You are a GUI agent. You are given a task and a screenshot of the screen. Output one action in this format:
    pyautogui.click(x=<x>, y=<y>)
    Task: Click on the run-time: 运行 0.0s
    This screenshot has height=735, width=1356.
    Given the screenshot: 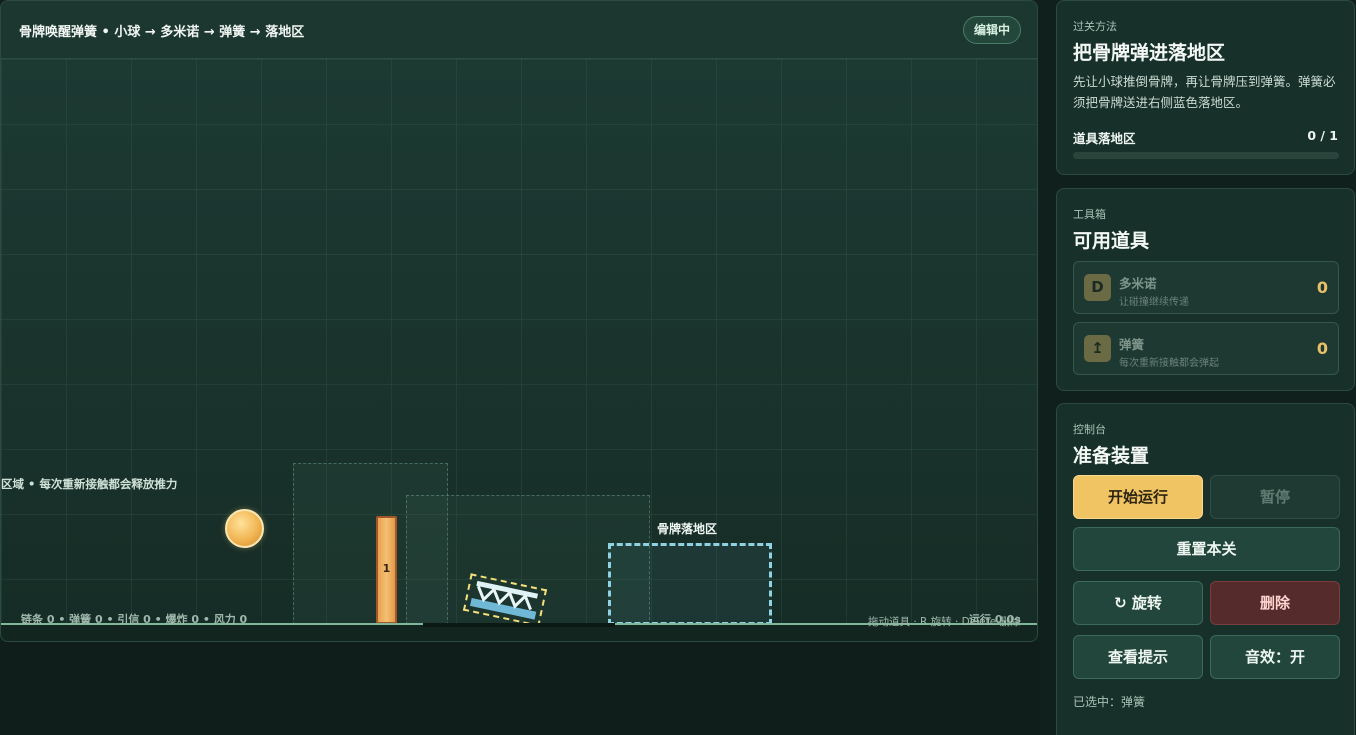 What is the action you would take?
    pyautogui.click(x=995, y=619)
    